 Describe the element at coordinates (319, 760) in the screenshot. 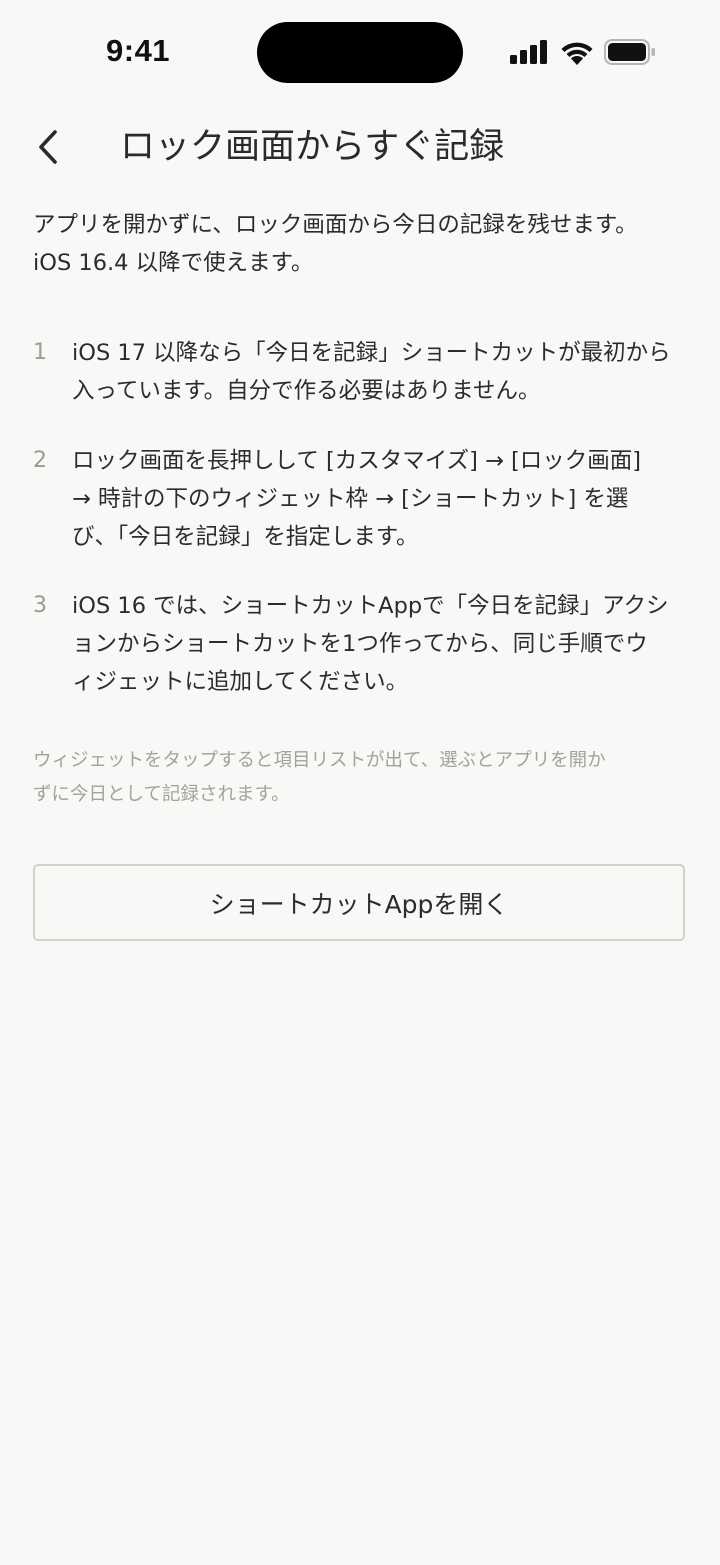

I see `note-line: ウィジェットをタップすると項目リストが出て、選ぶとアプリを開か` at that location.